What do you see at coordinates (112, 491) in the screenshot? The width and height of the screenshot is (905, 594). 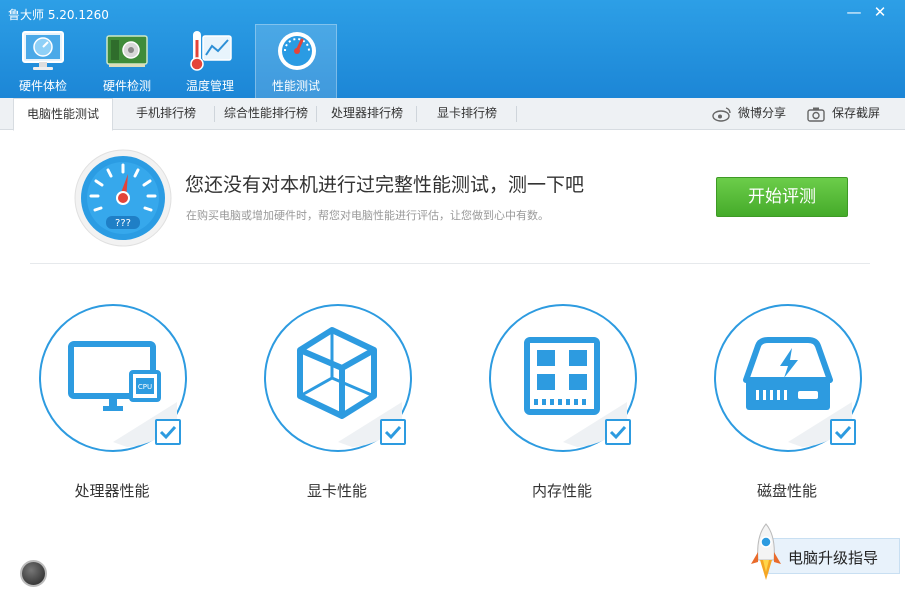 I see `cpu-label: 处理器性能` at bounding box center [112, 491].